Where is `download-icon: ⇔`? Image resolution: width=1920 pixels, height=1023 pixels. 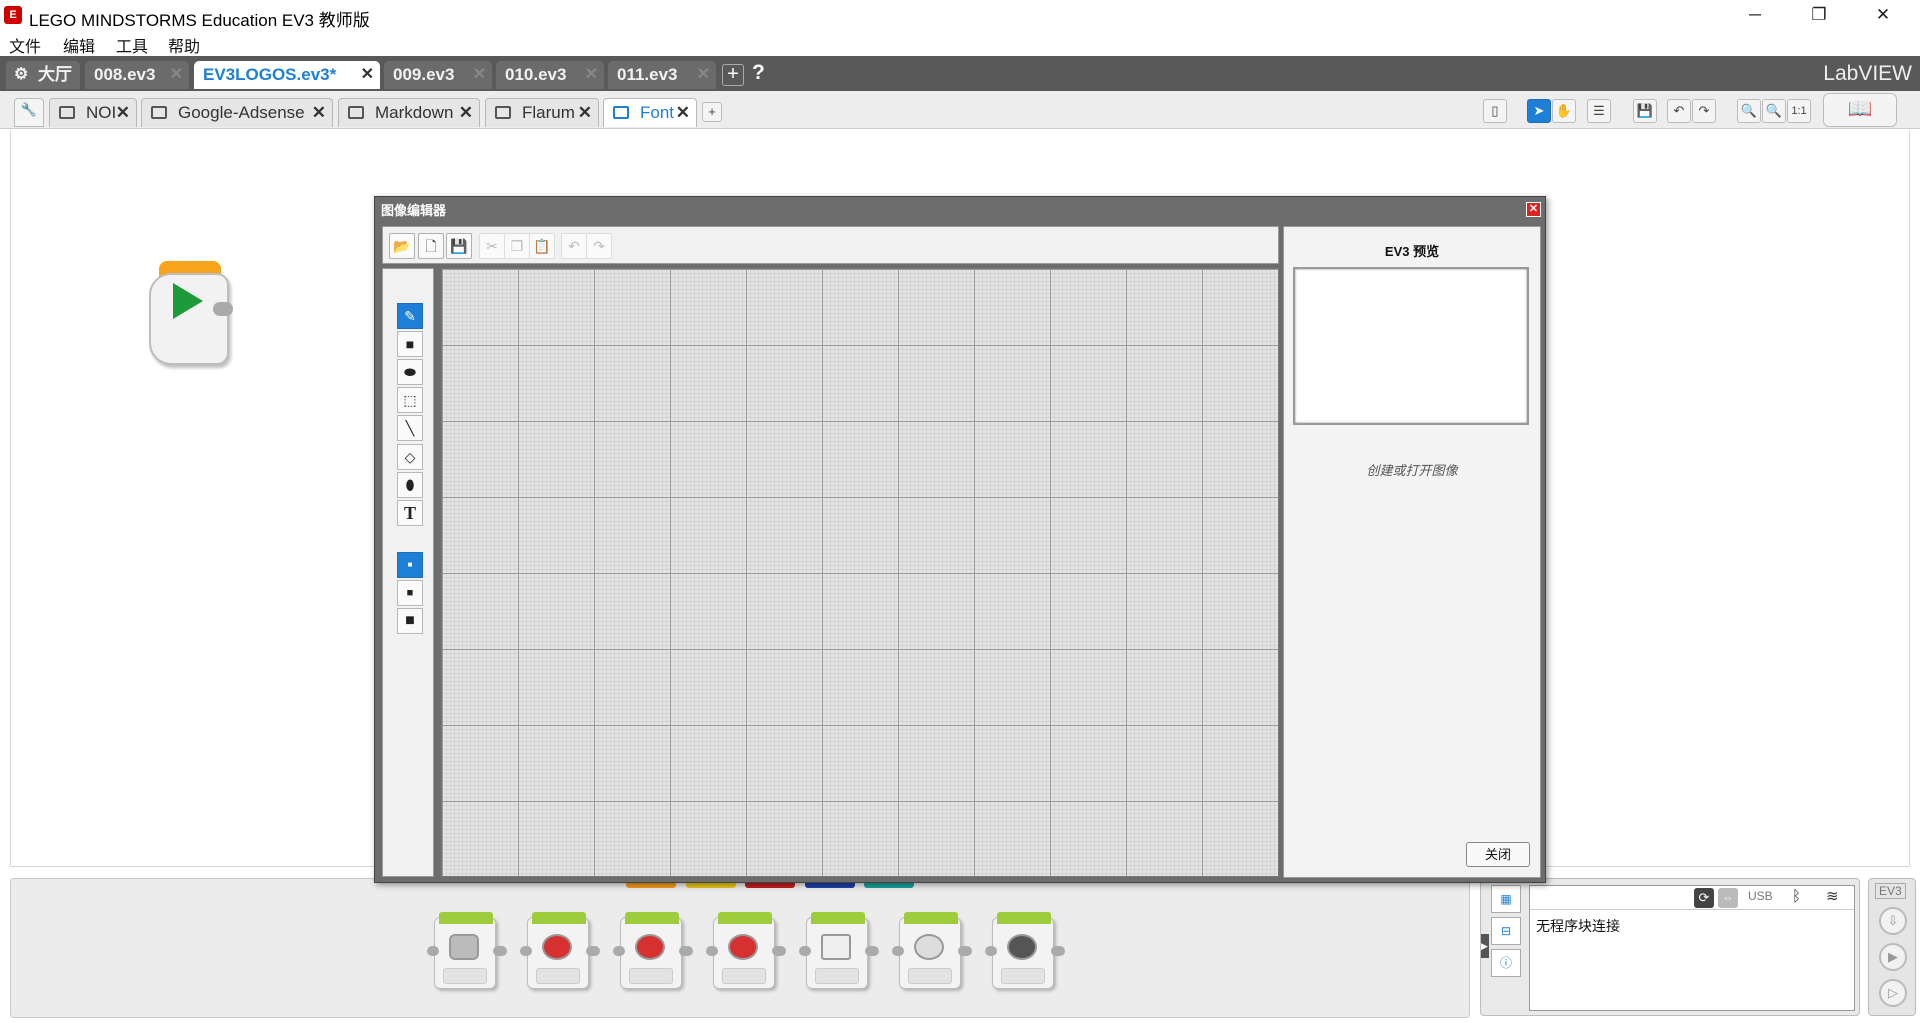
download-icon: ⇔ is located at coordinates (1728, 898).